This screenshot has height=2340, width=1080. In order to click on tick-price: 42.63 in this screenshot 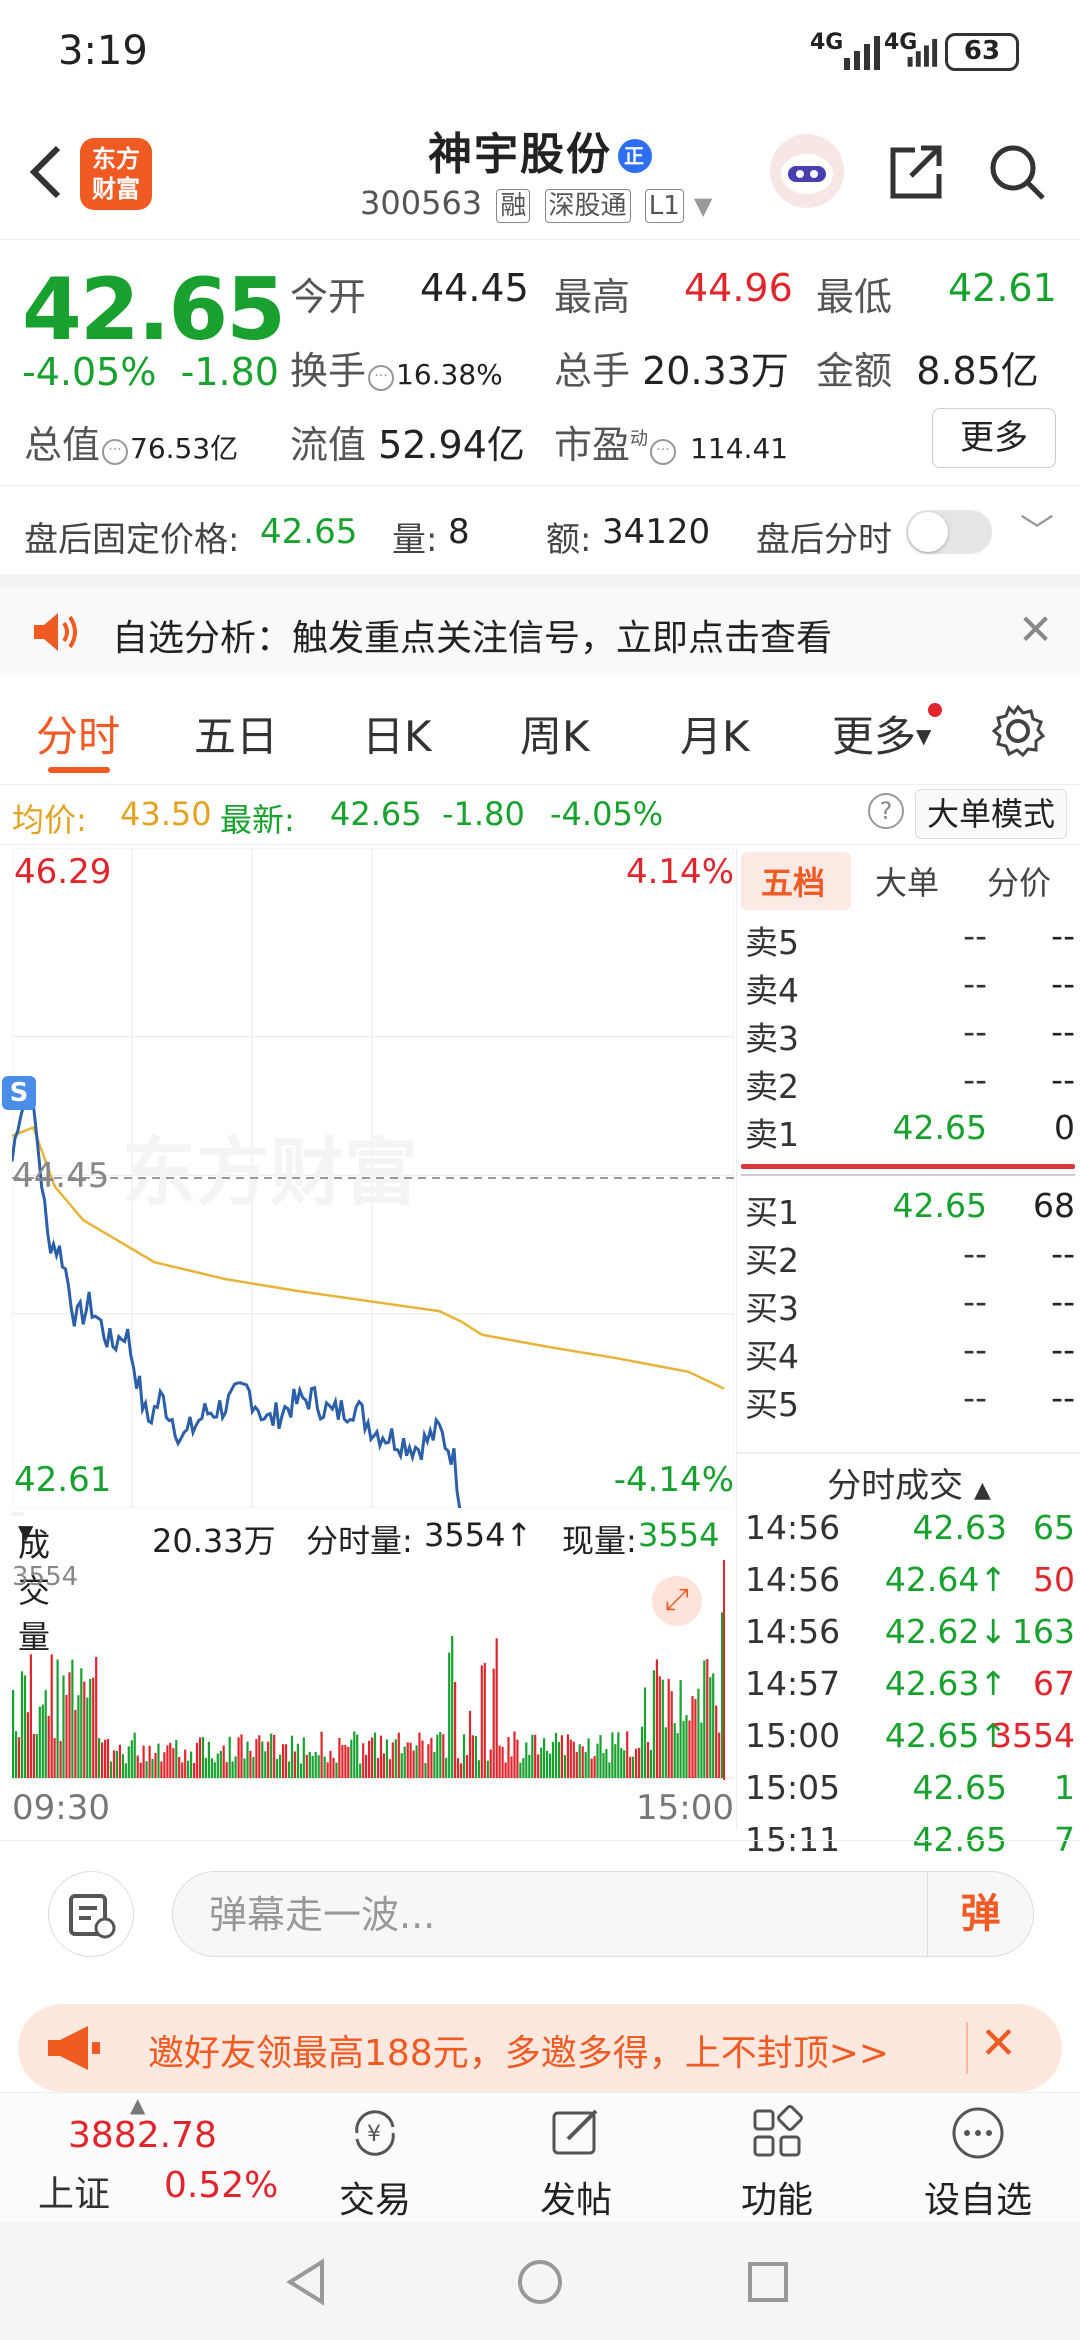, I will do `click(959, 1527)`.